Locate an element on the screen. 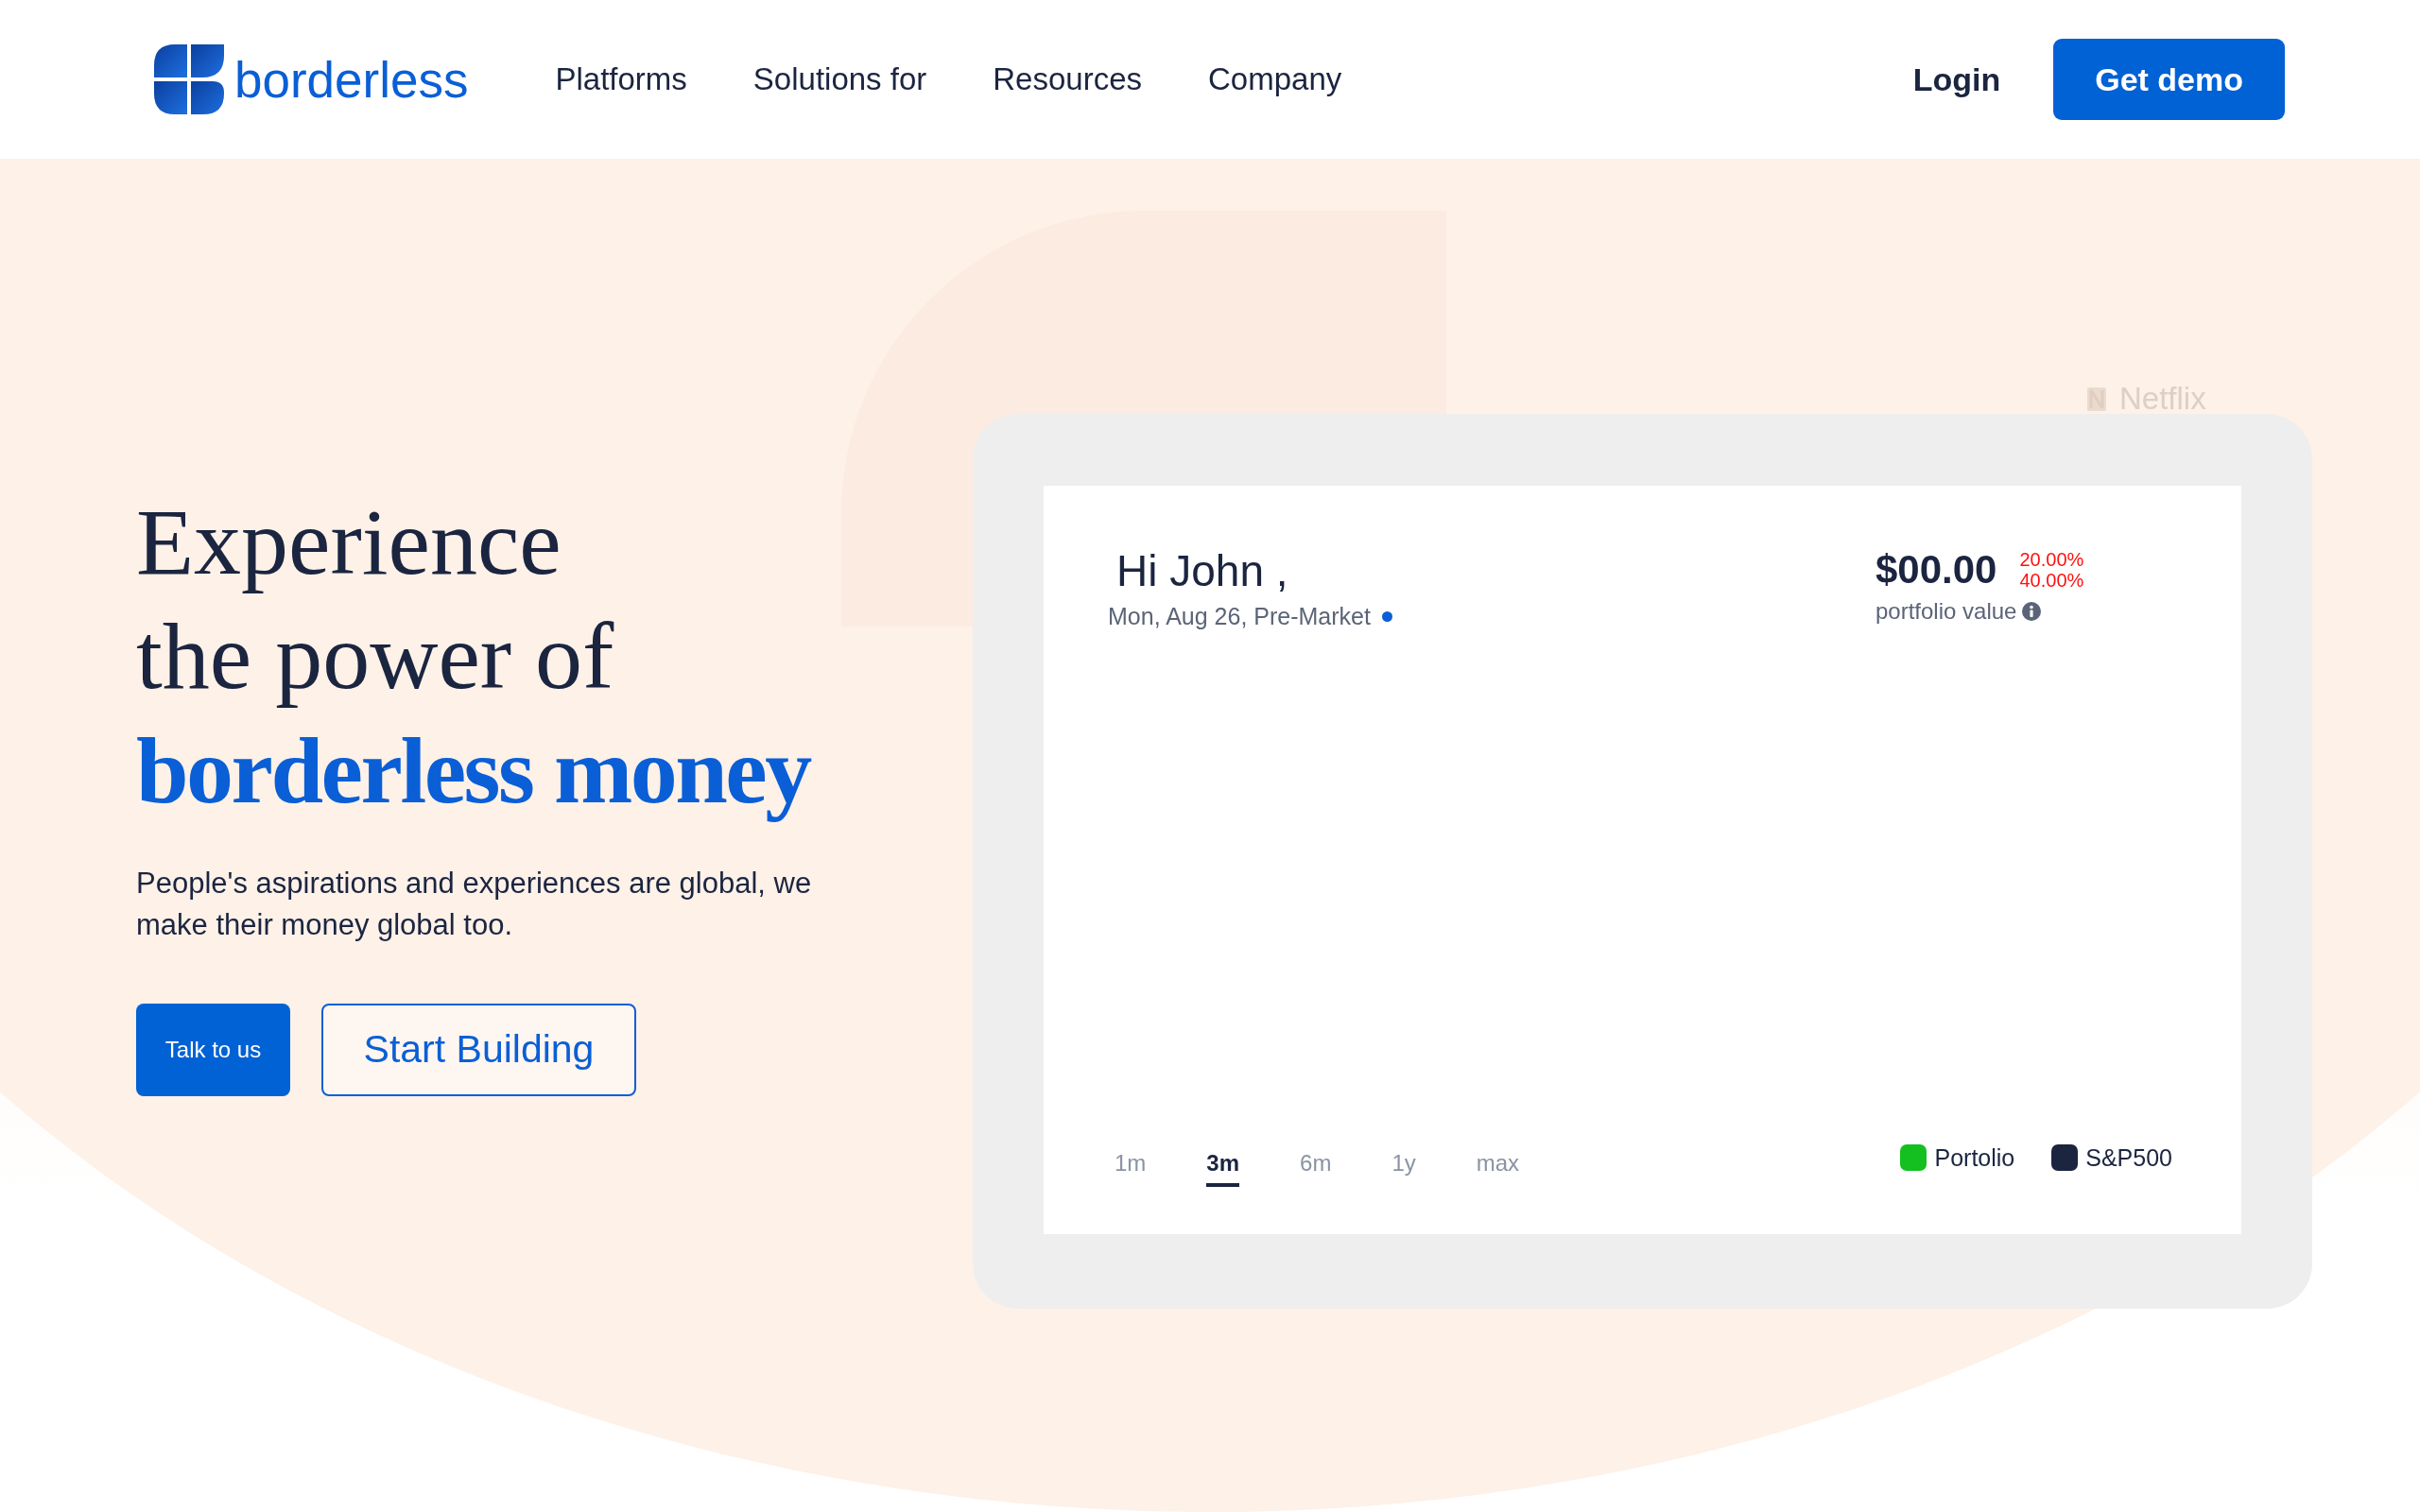 Image resolution: width=2420 pixels, height=1512 pixels. headline-line: borderless money is located at coordinates (474, 771).